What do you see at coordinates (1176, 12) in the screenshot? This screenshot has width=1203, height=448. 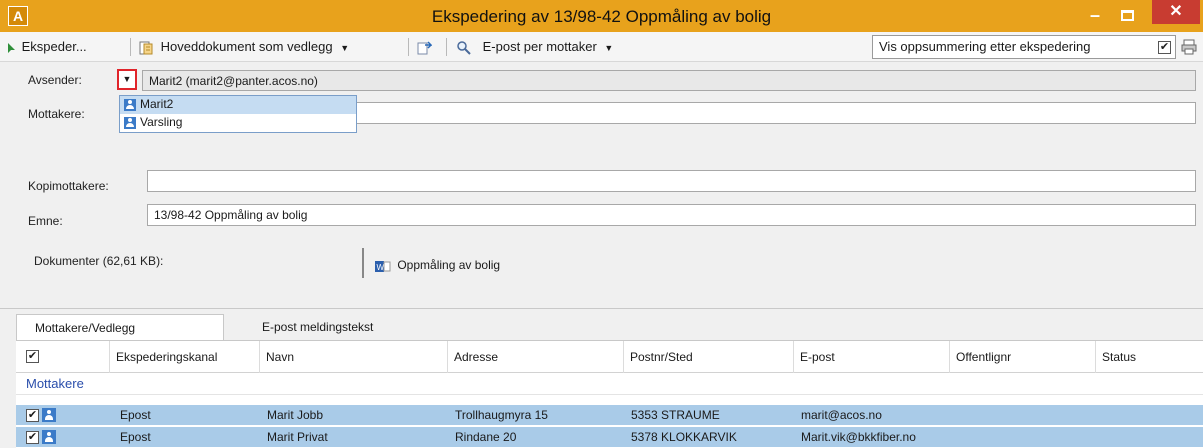 I see `close-button: ✕` at bounding box center [1176, 12].